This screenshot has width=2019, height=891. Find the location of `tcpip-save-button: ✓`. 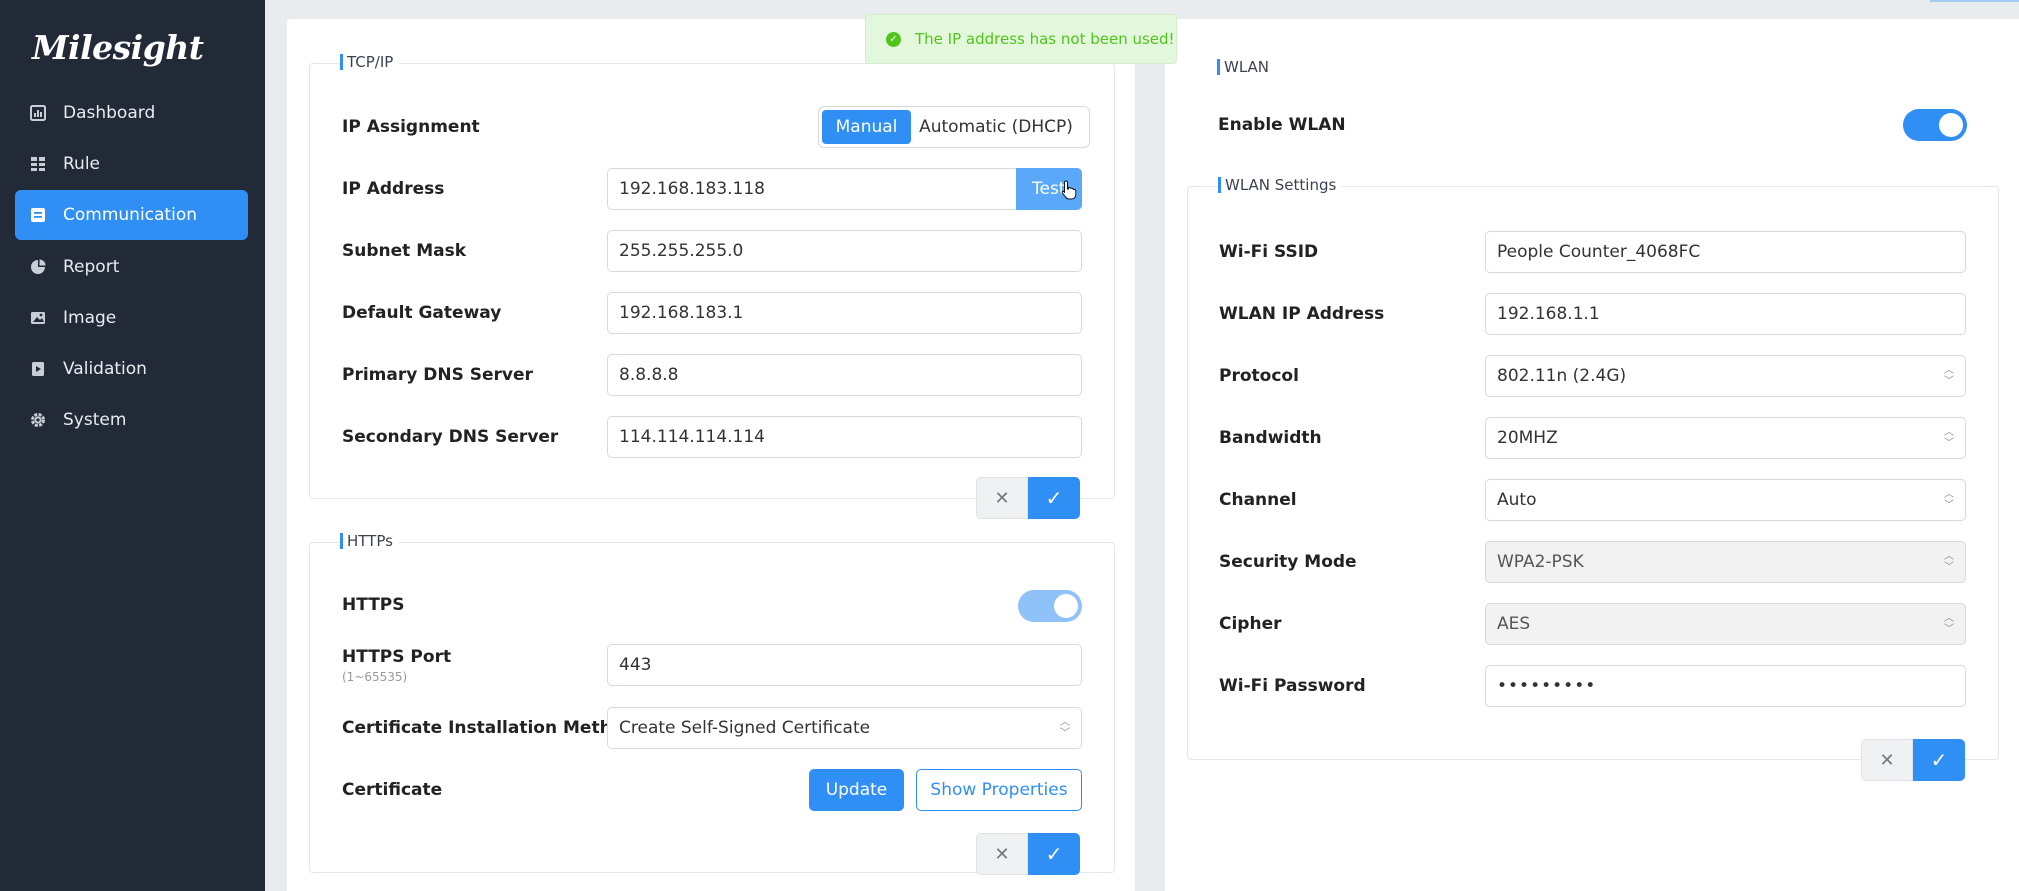

tcpip-save-button: ✓ is located at coordinates (1054, 498).